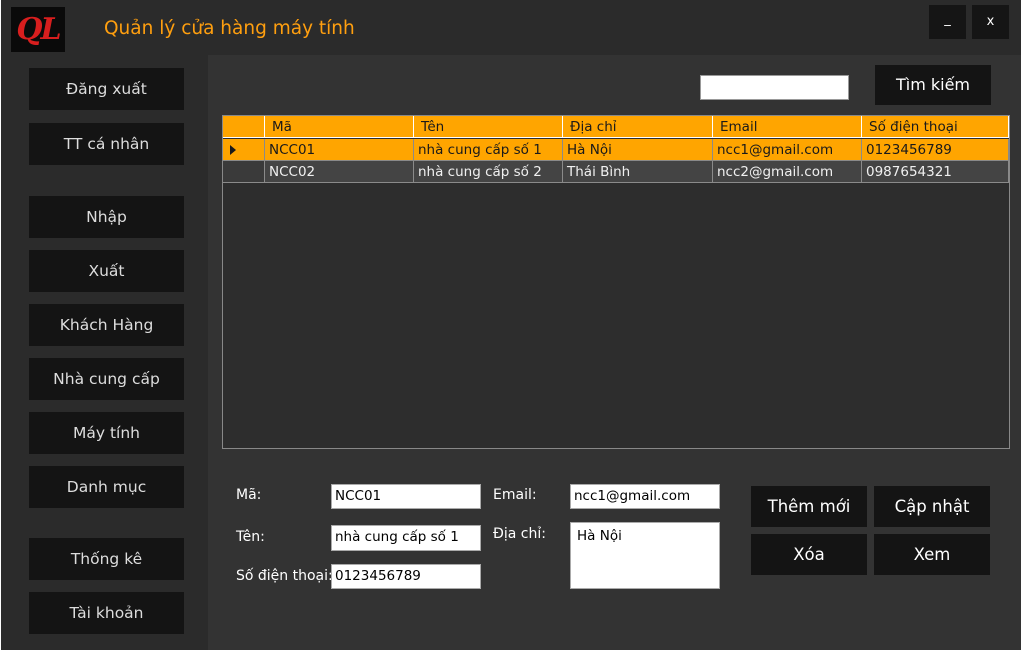  I want to click on table-cell: ncc1@gmail.com, so click(787, 150).